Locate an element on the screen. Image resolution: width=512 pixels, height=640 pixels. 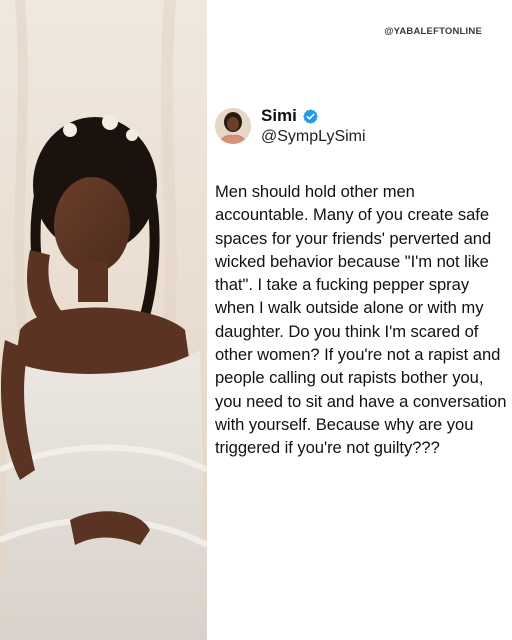
display-name: Simi is located at coordinates (279, 116).